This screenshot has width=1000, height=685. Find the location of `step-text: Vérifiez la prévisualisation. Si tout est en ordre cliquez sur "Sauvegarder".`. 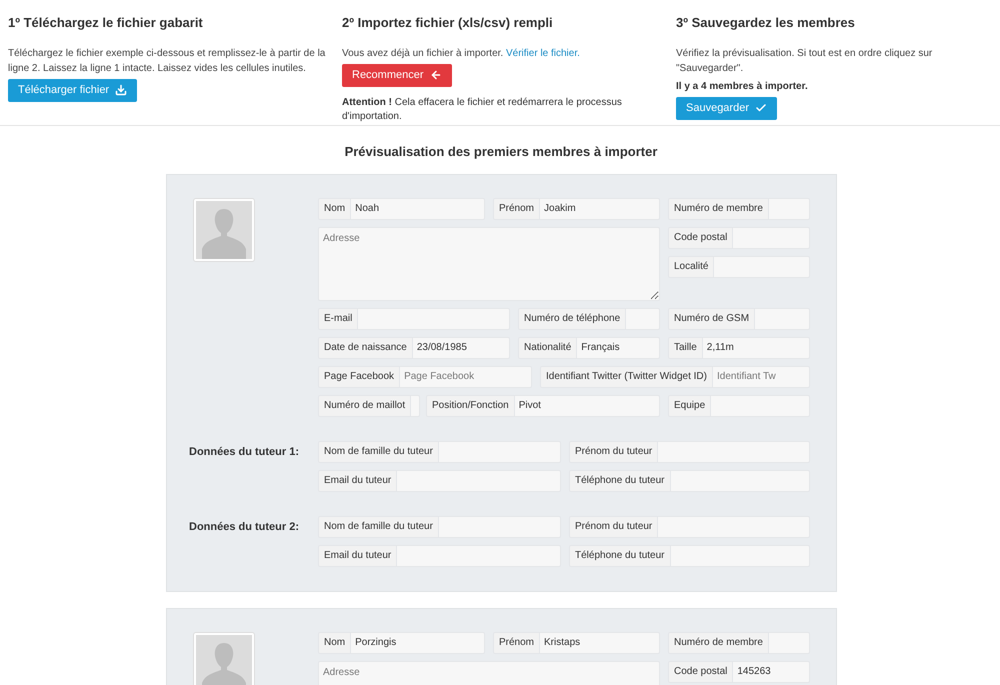

step-text: Vérifiez la prévisualisation. Si tout est en ordre cliquez sur "Sauvegarder". is located at coordinates (805, 61).